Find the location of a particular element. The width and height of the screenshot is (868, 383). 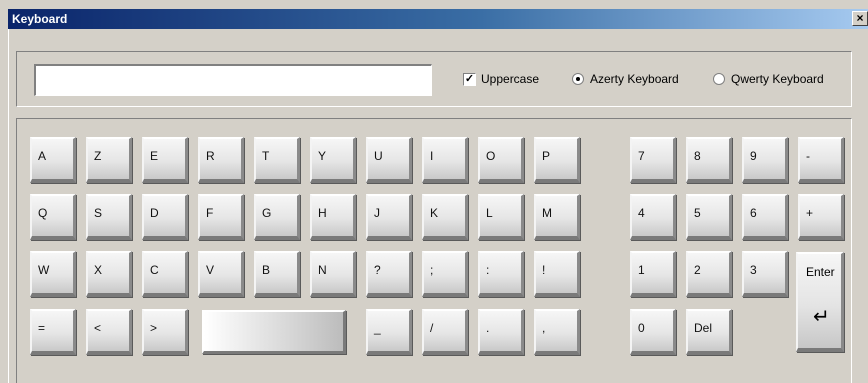

key-r: R is located at coordinates (221, 160).